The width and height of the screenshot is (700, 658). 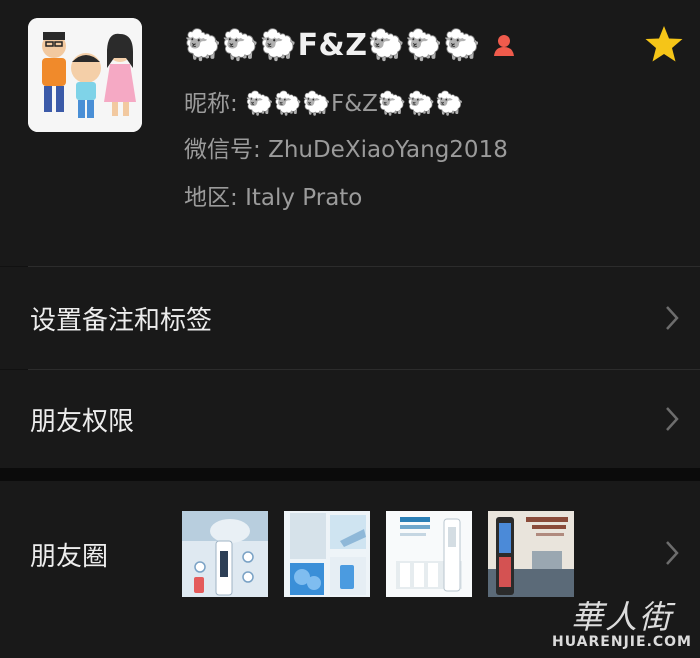 I want to click on profile-name: 🐑🐑🐑F&Z🐑🐑🐑, so click(x=332, y=45).